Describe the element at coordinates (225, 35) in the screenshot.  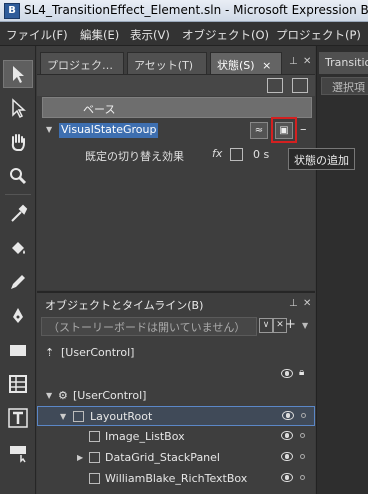
I see `menu-object: オブジェクト(O)` at that location.